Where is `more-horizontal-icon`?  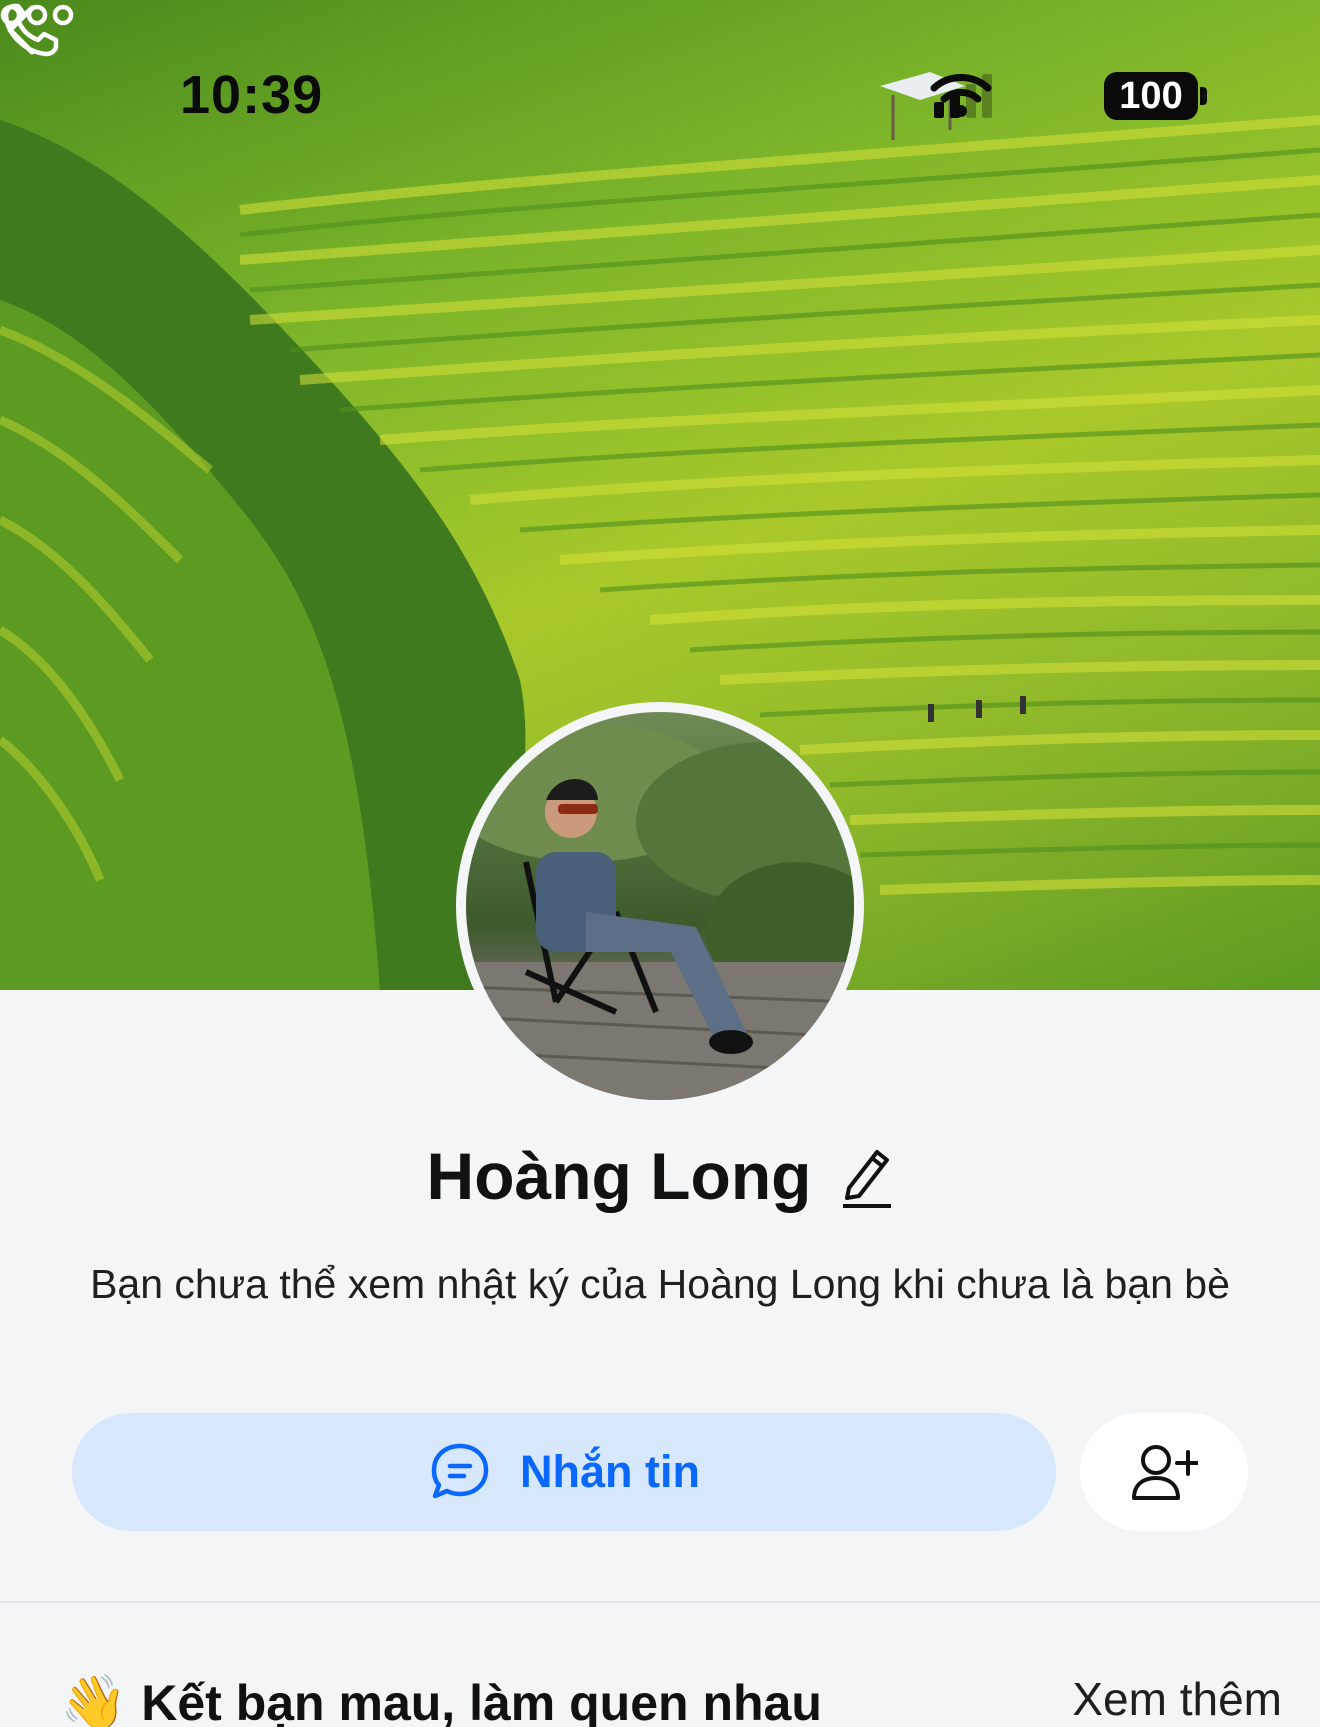
more-horizontal-icon is located at coordinates (37, 15).